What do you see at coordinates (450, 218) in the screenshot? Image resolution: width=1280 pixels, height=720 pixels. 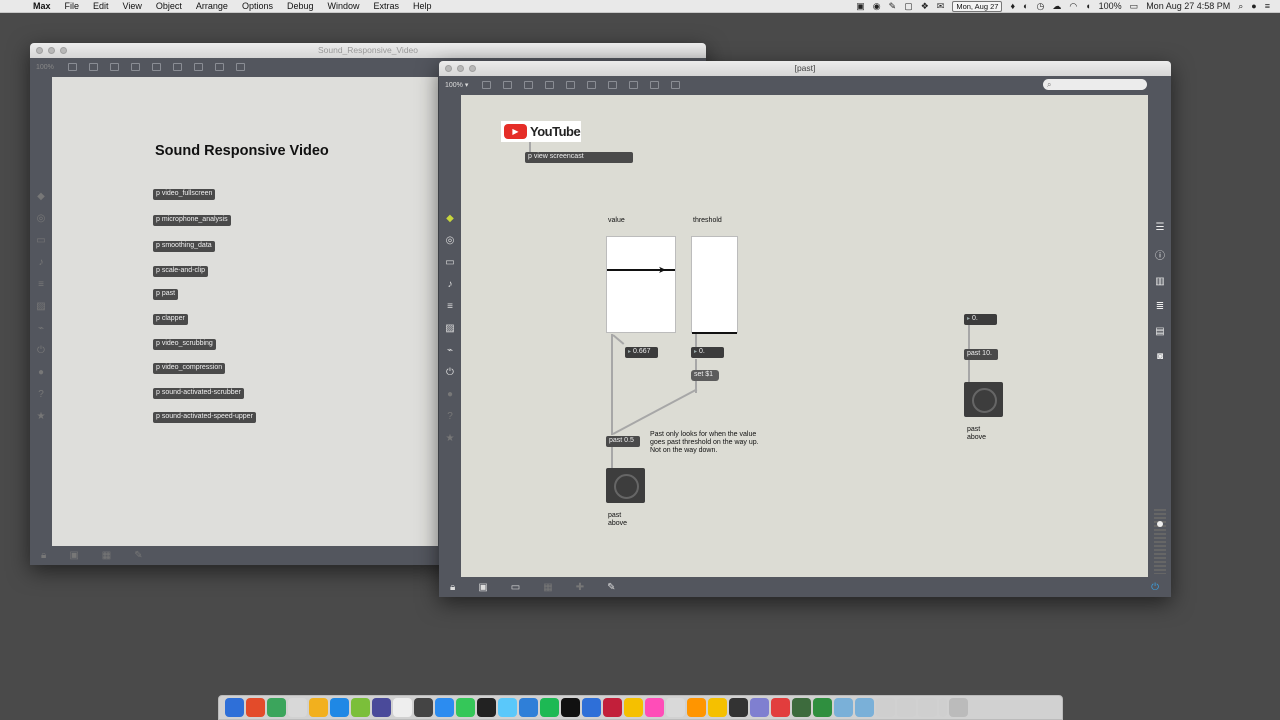 I see `past-object-icon: ◆` at bounding box center [450, 218].